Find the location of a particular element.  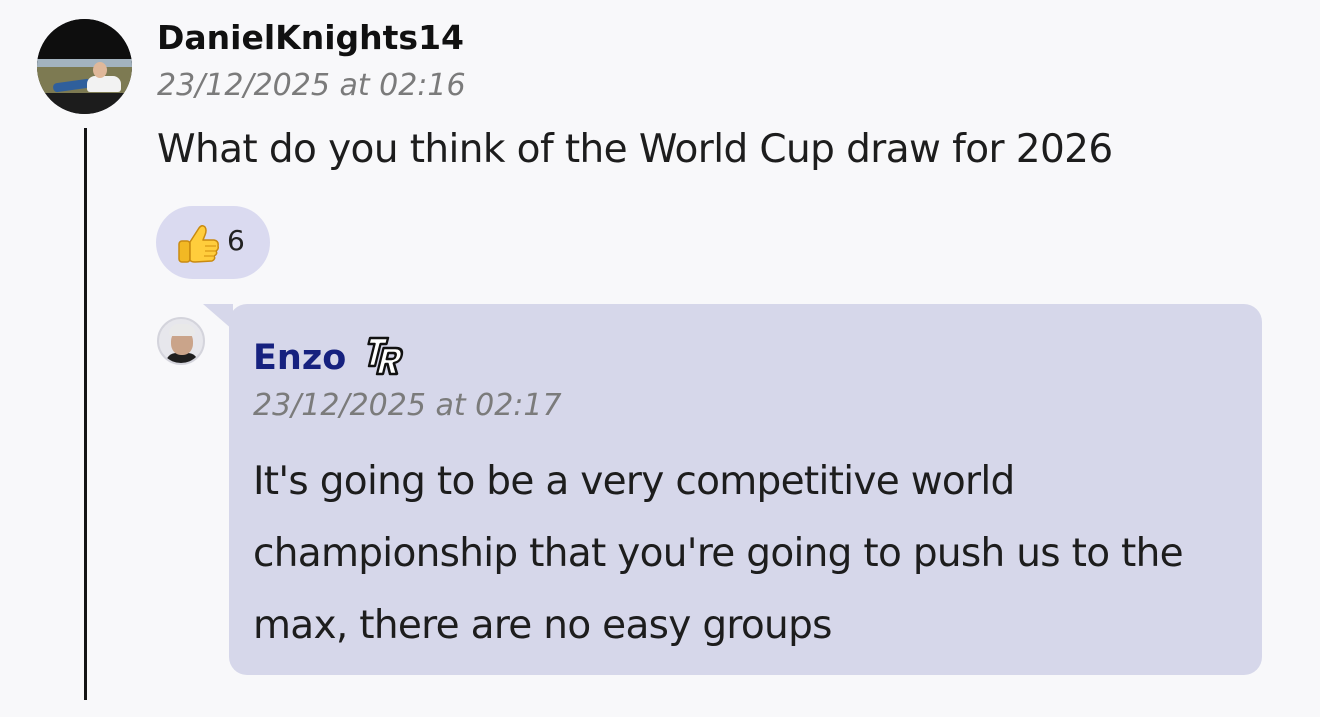

avatar is located at coordinates (84, 66).